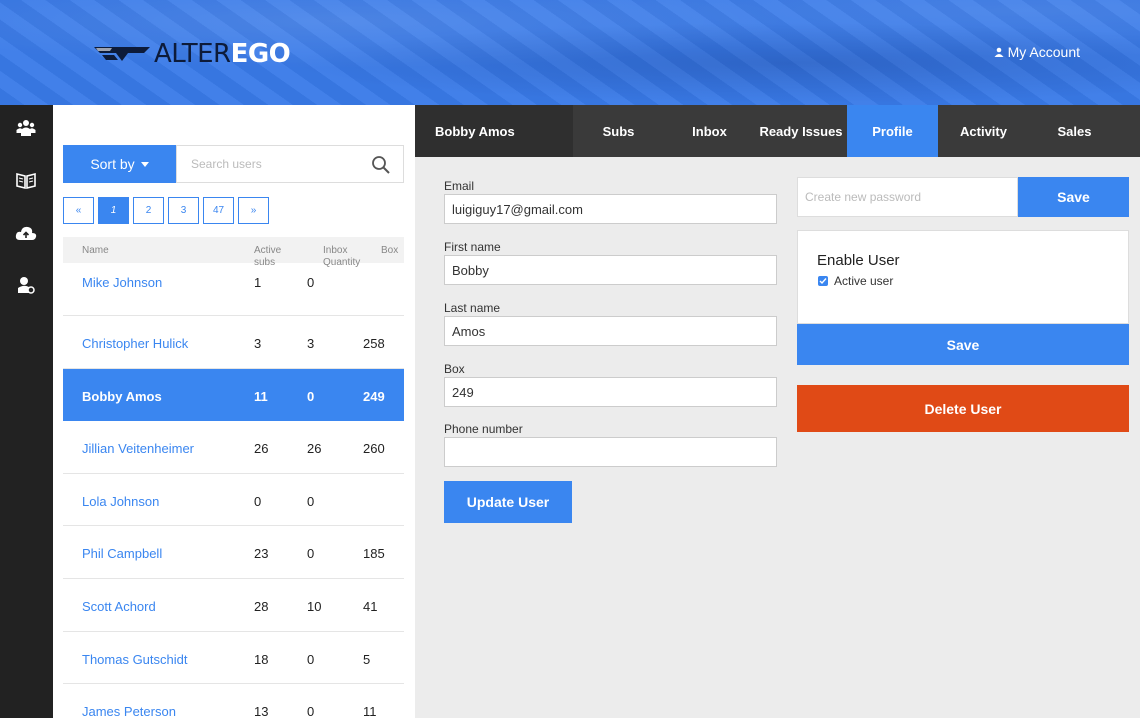 The height and width of the screenshot is (718, 1140). Describe the element at coordinates (135, 343) in the screenshot. I see `user-name-cell: Christopher Hulick` at that location.